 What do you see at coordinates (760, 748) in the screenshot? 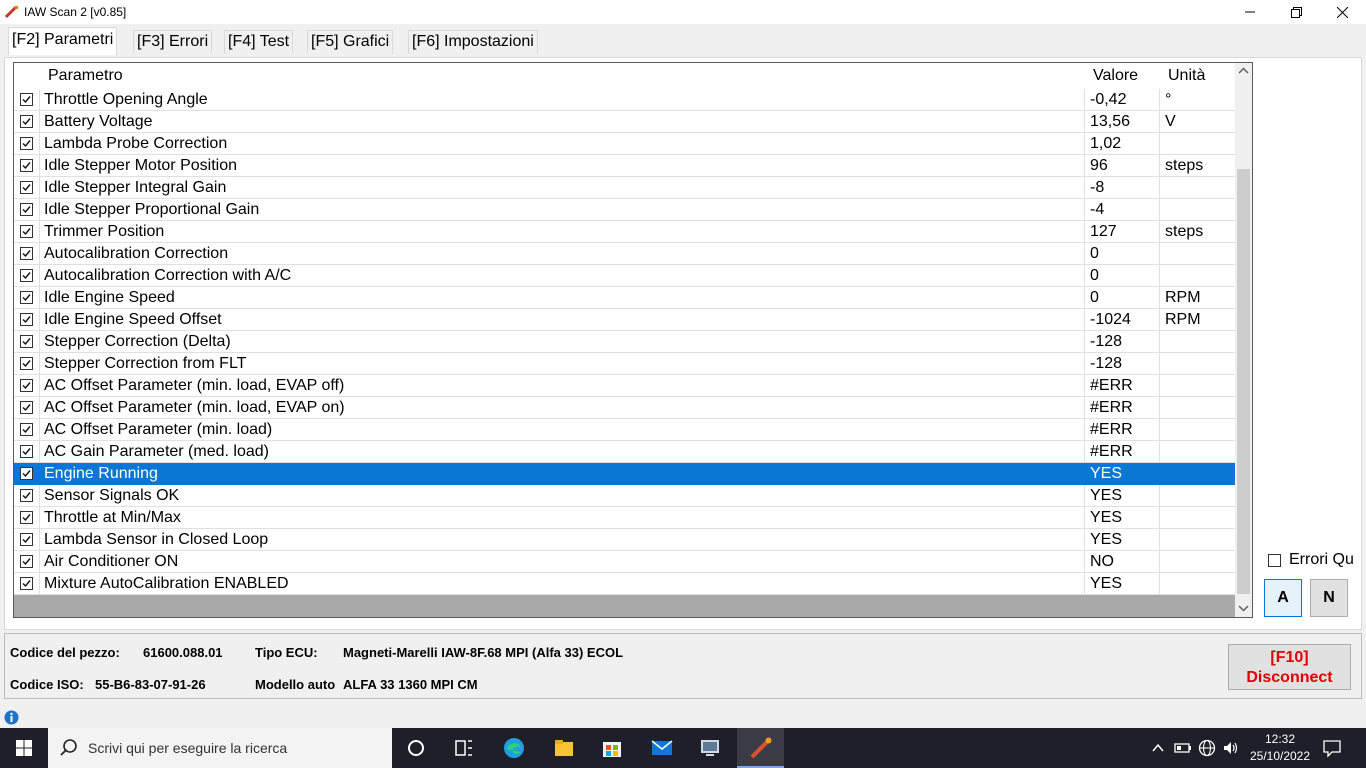
I see `iaw-scan-taskbar-button` at bounding box center [760, 748].